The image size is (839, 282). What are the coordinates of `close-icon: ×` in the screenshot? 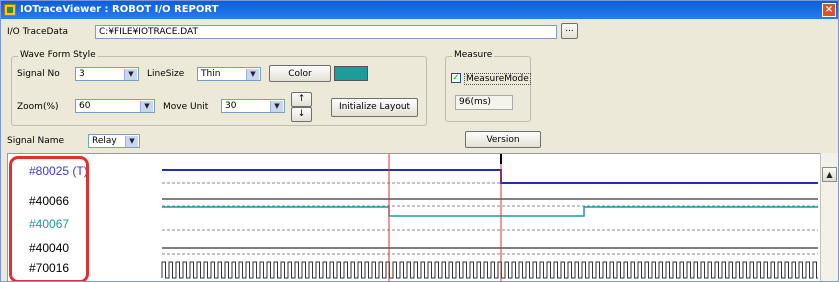 It's located at (829, 10).